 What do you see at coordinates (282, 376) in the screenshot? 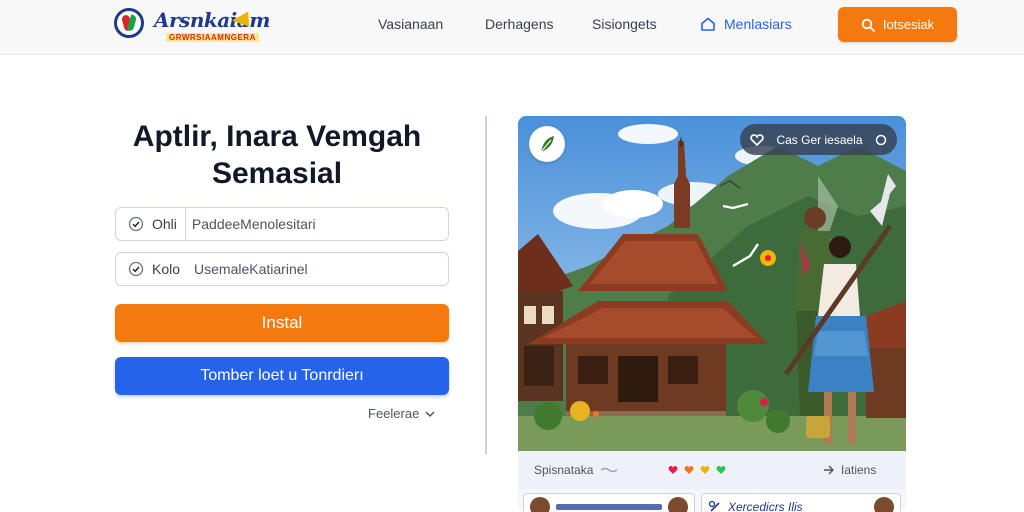
I see `secondary-button: Tomber loet u Tonrdierı` at bounding box center [282, 376].